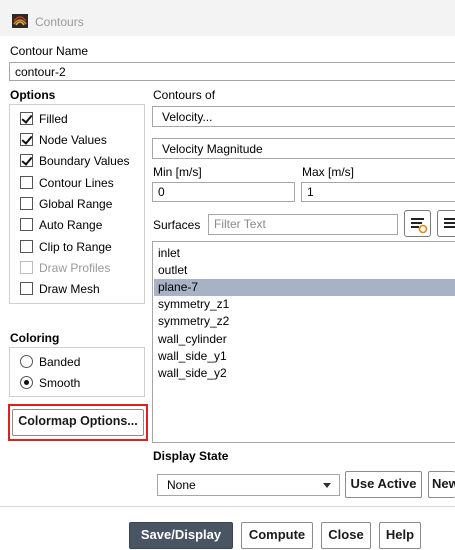 The width and height of the screenshot is (455, 550). Describe the element at coordinates (232, 71) in the screenshot. I see `contour-name-field: contour-2` at that location.